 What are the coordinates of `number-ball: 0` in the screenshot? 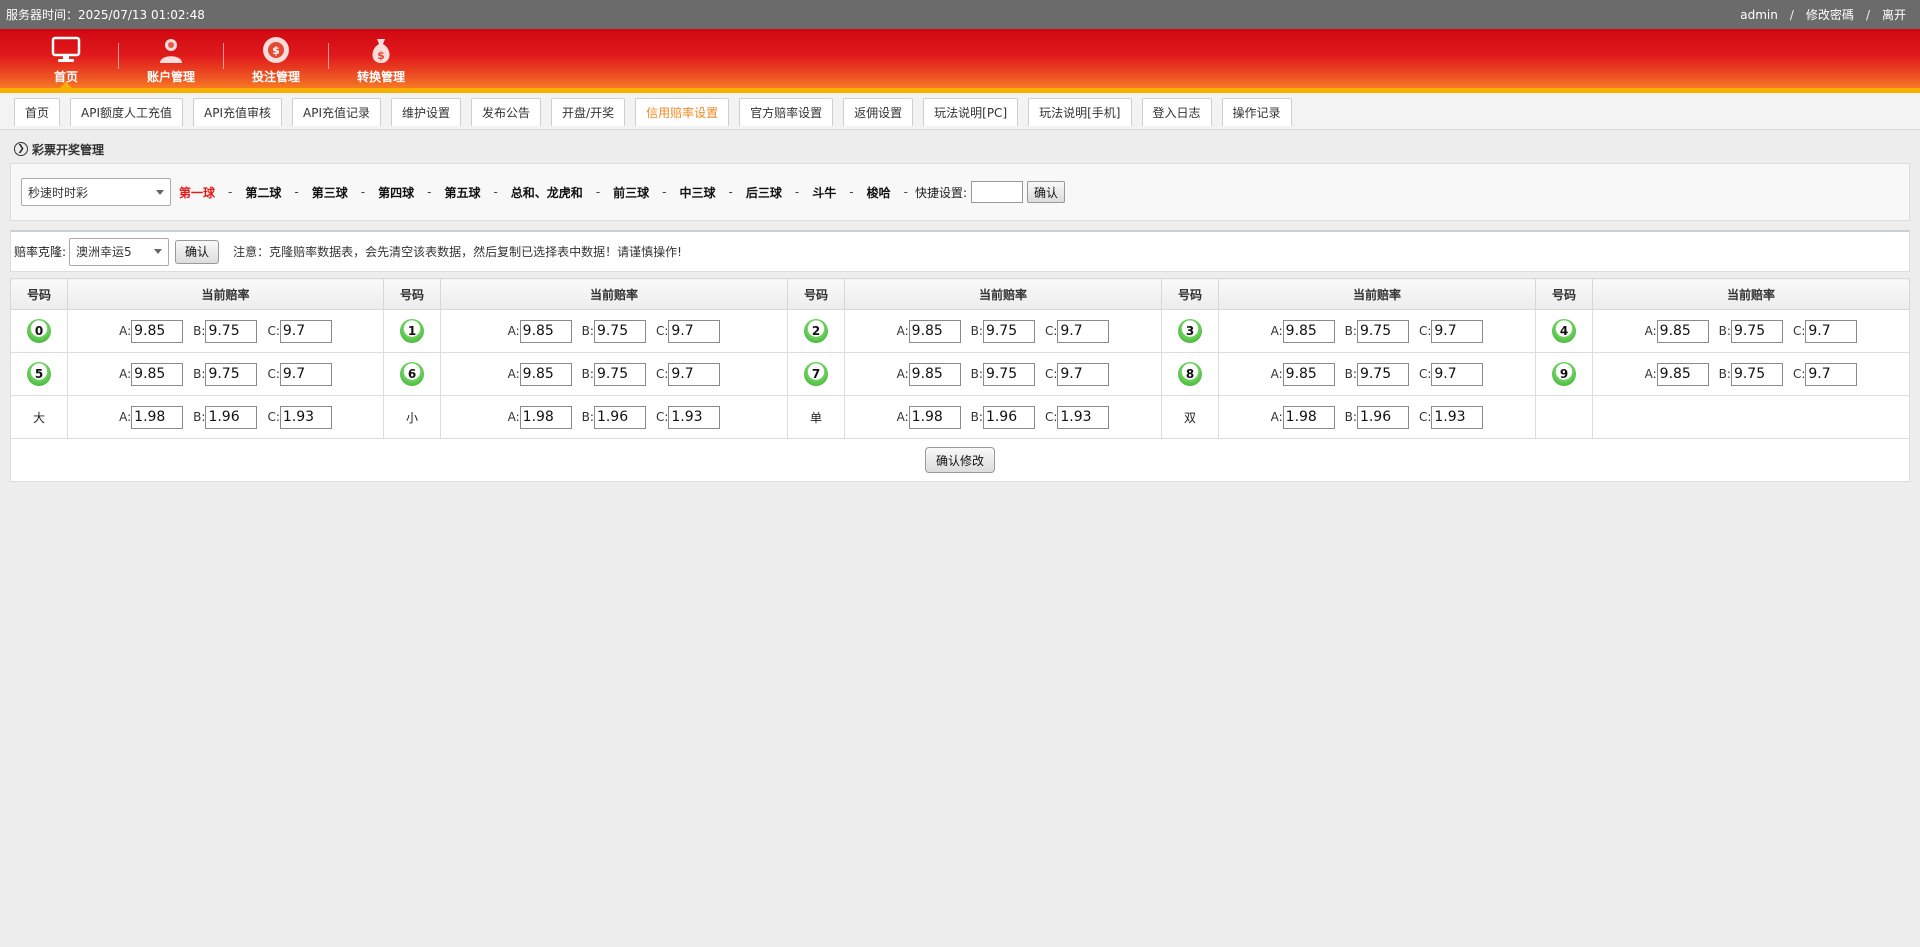 It's located at (39, 331).